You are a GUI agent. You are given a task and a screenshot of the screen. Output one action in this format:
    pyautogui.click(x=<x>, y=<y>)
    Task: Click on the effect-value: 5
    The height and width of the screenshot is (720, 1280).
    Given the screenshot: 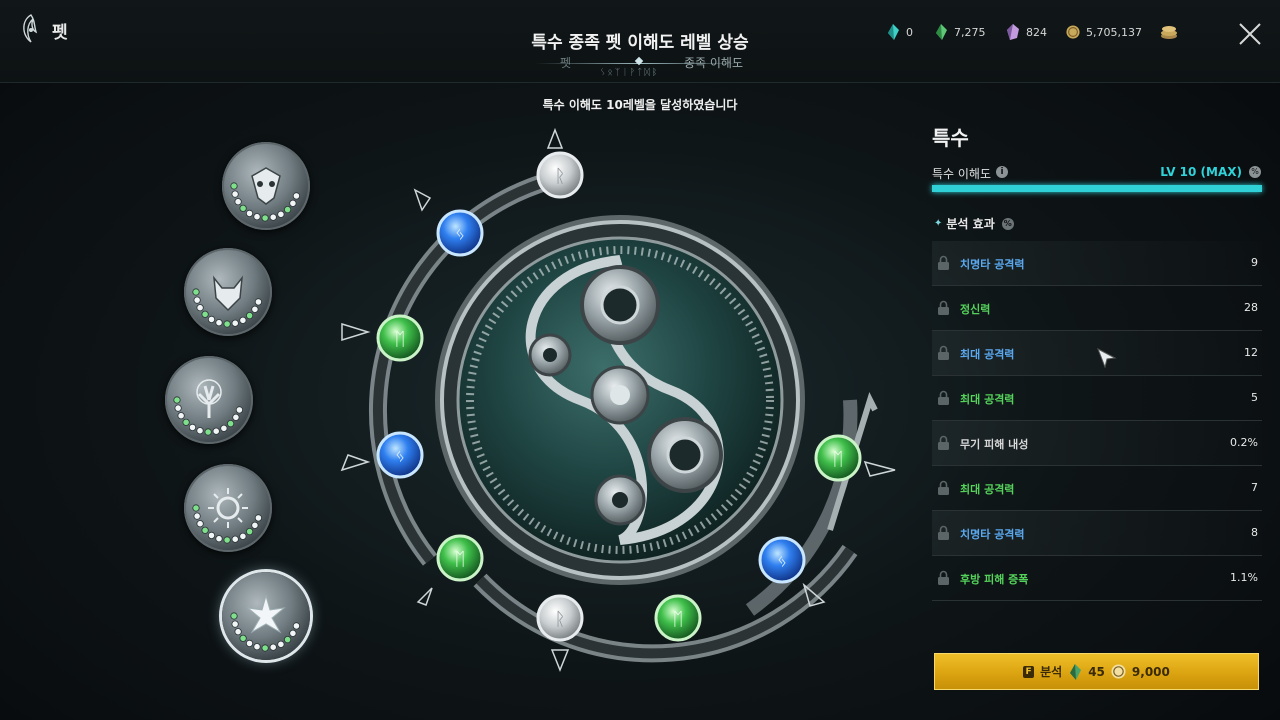 What is the action you would take?
    pyautogui.click(x=1254, y=397)
    